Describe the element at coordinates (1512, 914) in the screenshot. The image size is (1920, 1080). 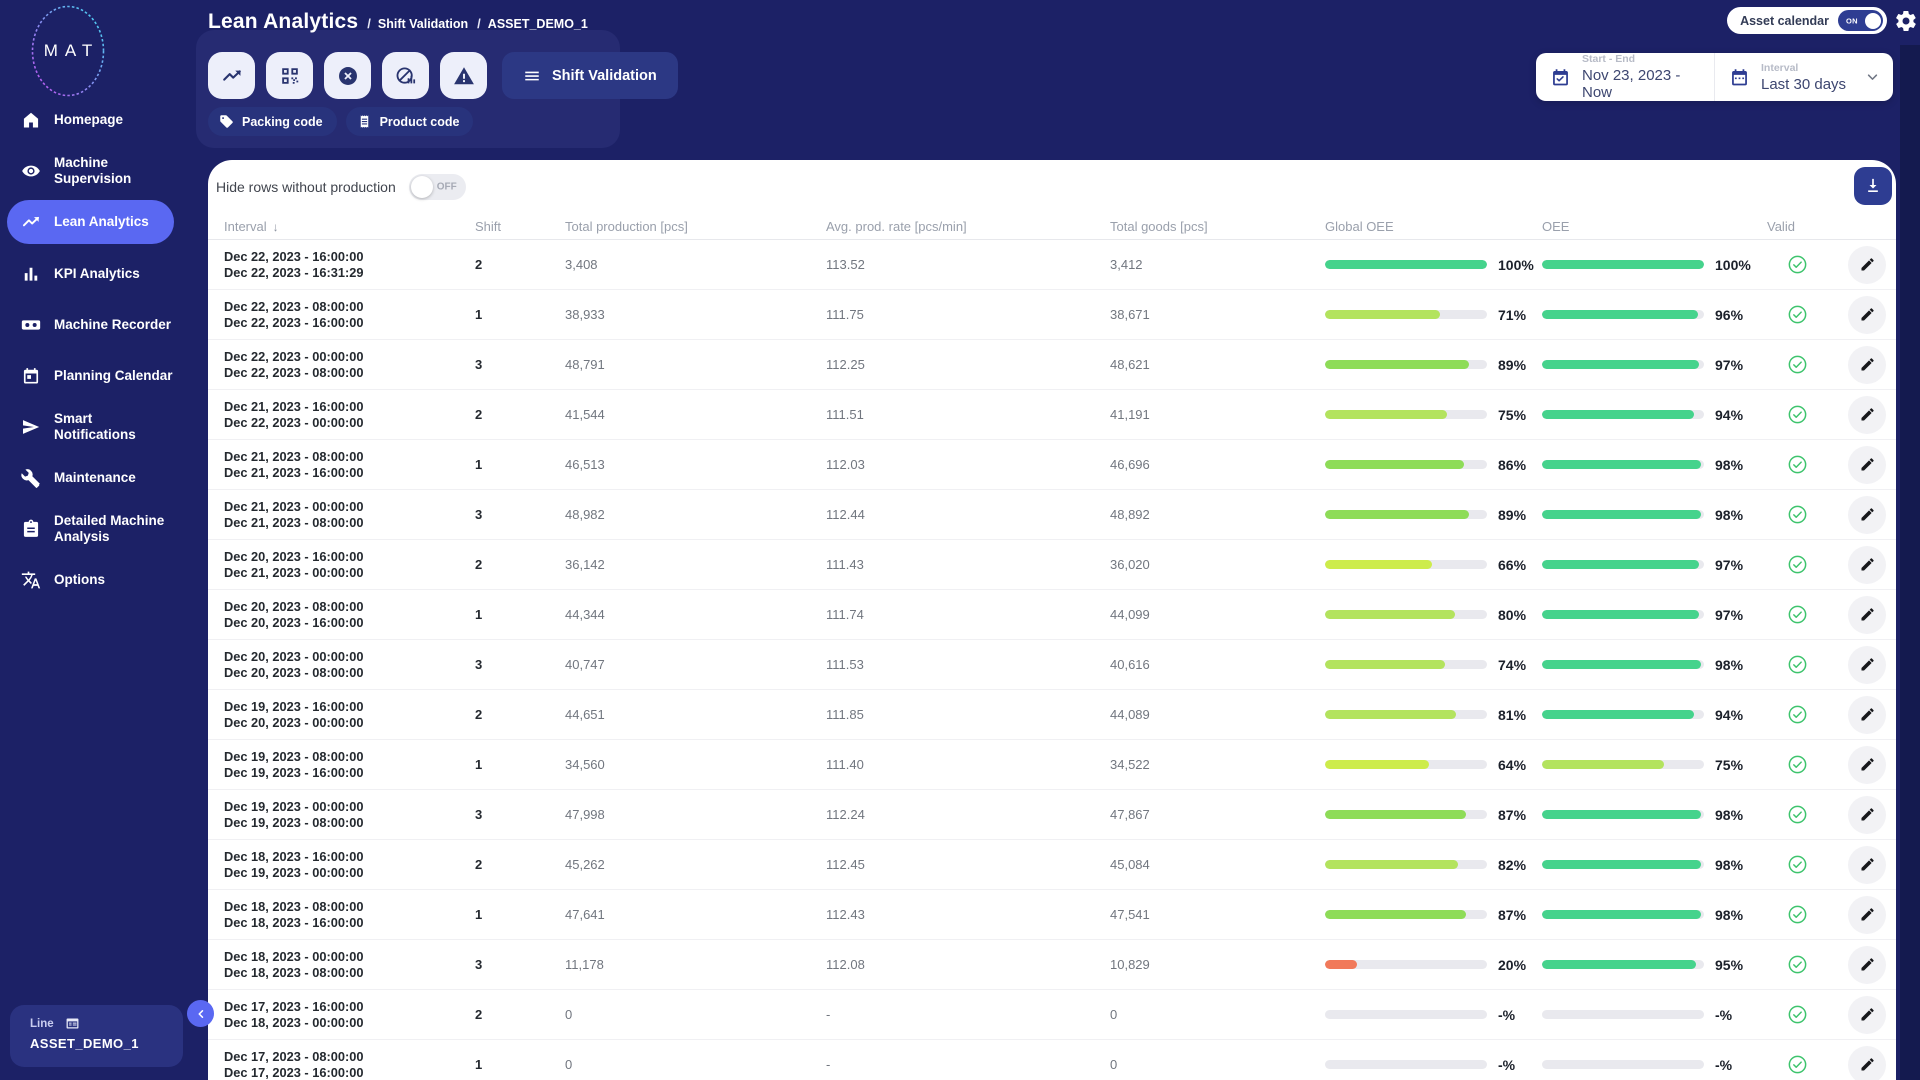
I see `global-oee-percent: 87%` at that location.